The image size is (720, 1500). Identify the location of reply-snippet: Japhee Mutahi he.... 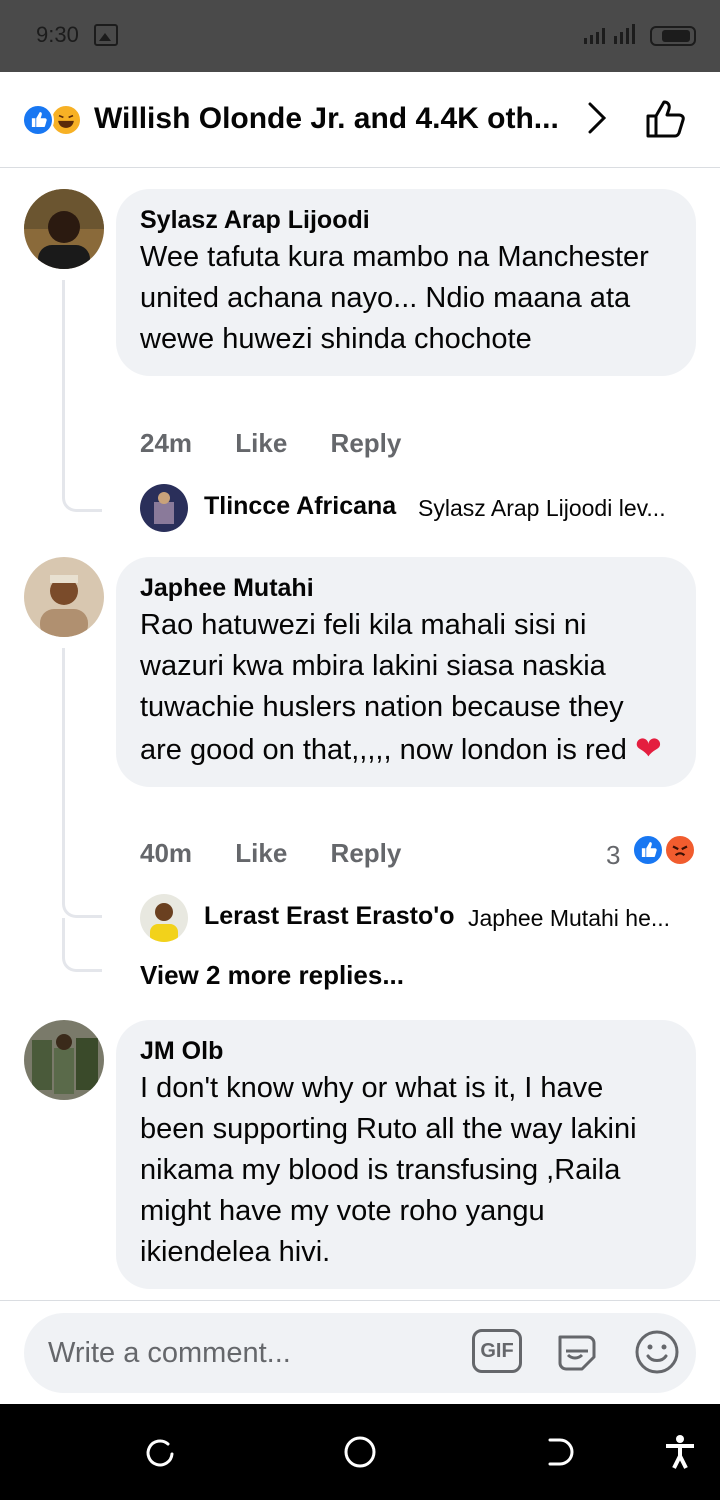
(569, 918).